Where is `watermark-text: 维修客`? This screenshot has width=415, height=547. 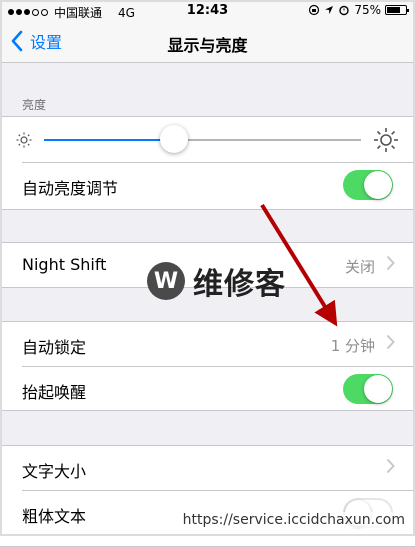 watermark-text: 维修客 is located at coordinates (239, 284).